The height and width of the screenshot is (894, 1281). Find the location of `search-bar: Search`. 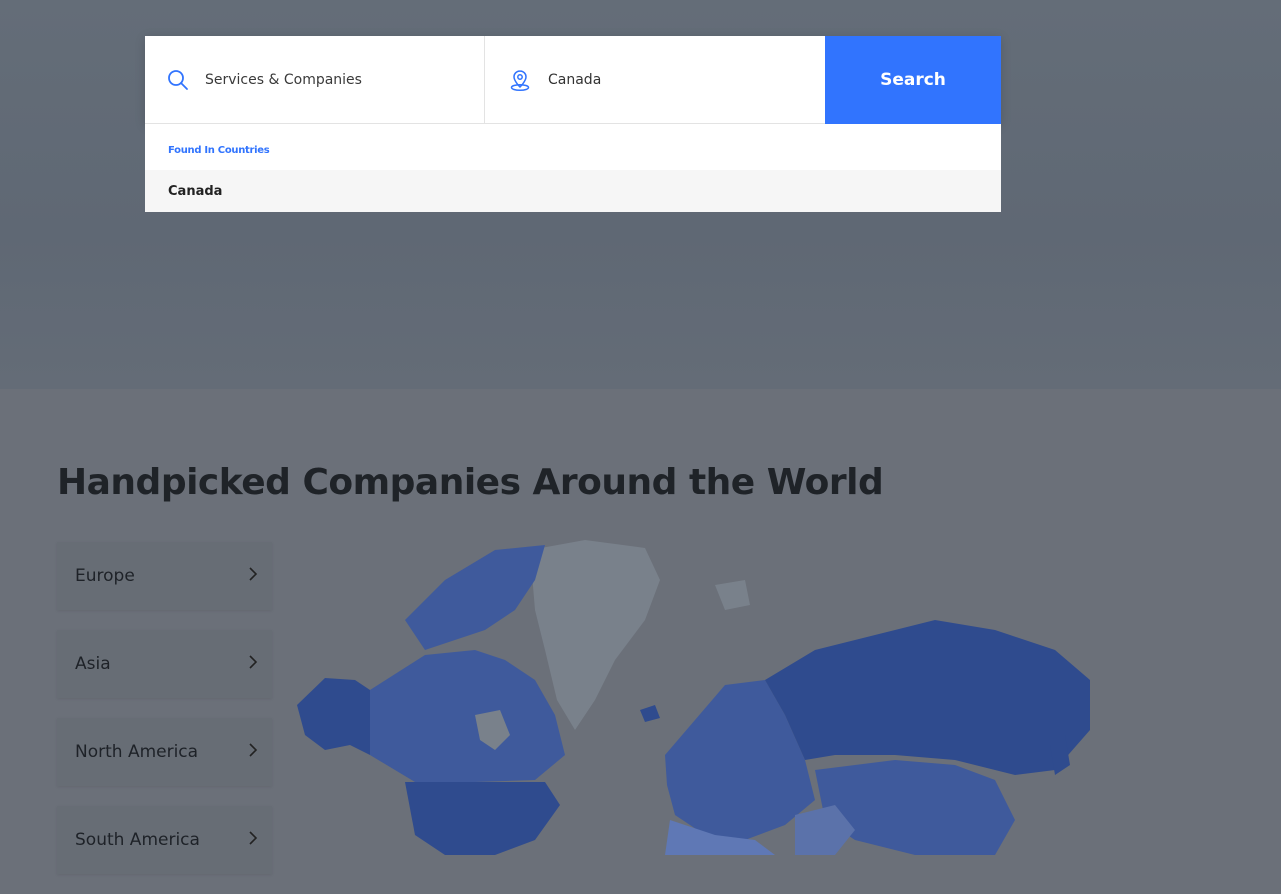

search-bar: Search is located at coordinates (573, 80).